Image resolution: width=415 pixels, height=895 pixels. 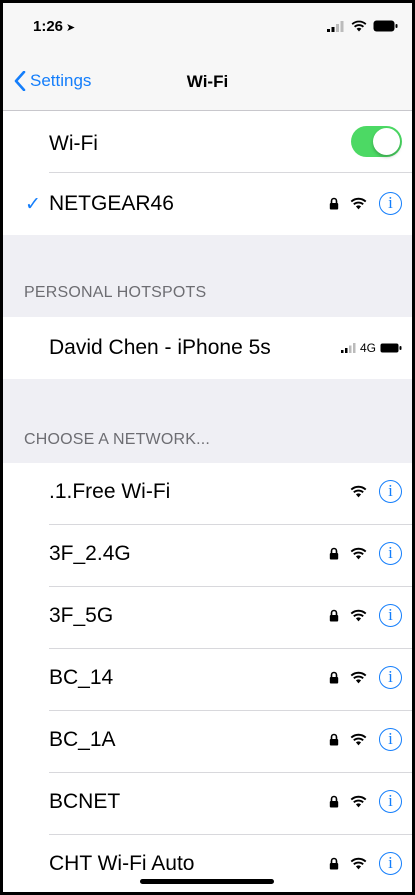 What do you see at coordinates (207, 23) in the screenshot?
I see `status-bar: 1:26 ➤` at bounding box center [207, 23].